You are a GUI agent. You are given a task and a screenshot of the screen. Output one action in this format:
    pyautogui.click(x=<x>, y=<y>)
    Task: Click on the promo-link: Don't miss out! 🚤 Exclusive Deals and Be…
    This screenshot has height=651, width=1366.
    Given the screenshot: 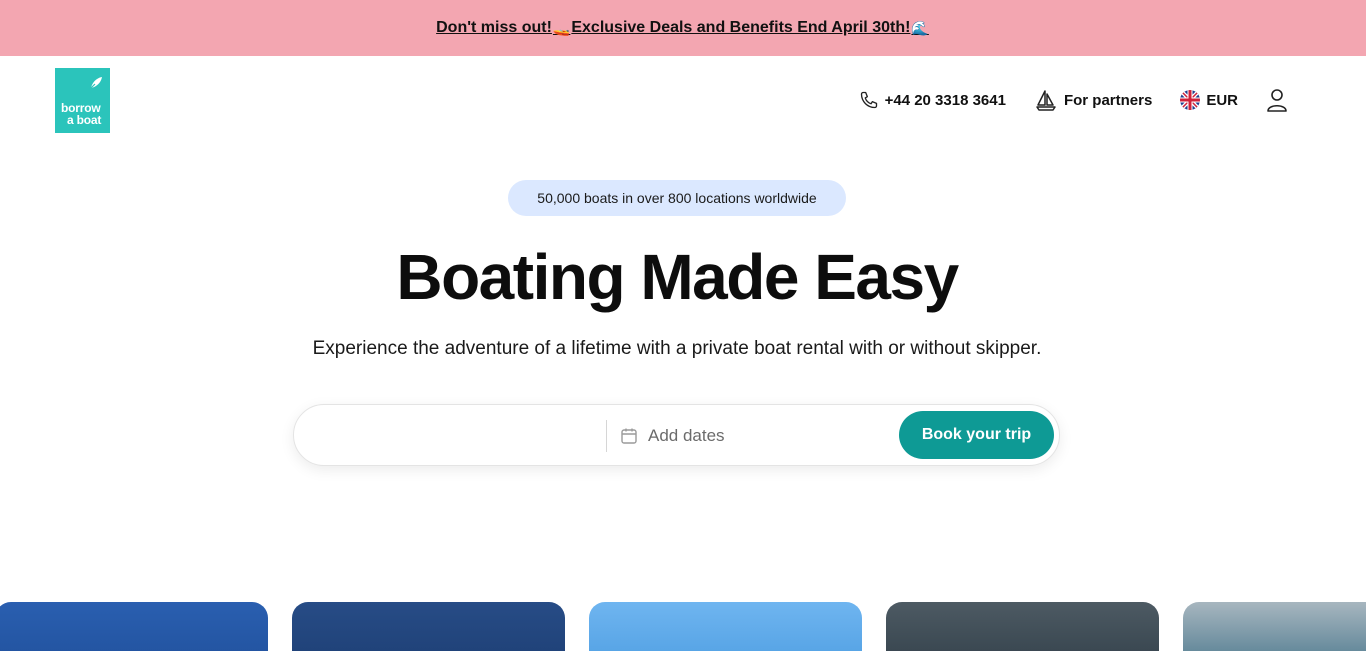 What is the action you would take?
    pyautogui.click(x=683, y=28)
    